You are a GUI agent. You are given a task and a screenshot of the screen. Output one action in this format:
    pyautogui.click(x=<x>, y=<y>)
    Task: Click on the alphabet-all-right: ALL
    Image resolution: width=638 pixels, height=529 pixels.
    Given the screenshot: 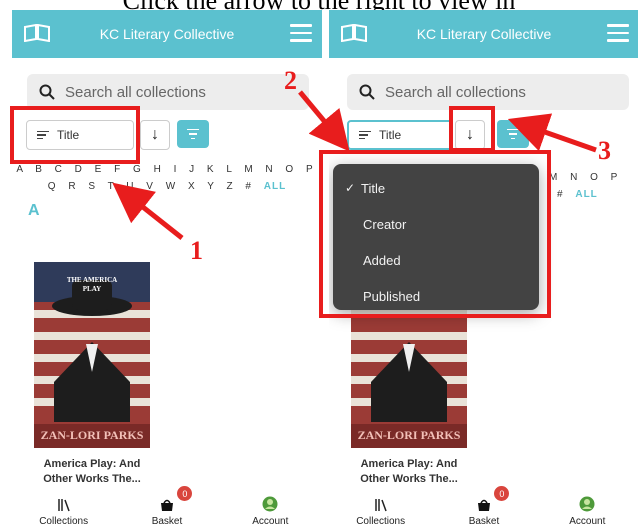 What is the action you would take?
    pyautogui.click(x=586, y=194)
    